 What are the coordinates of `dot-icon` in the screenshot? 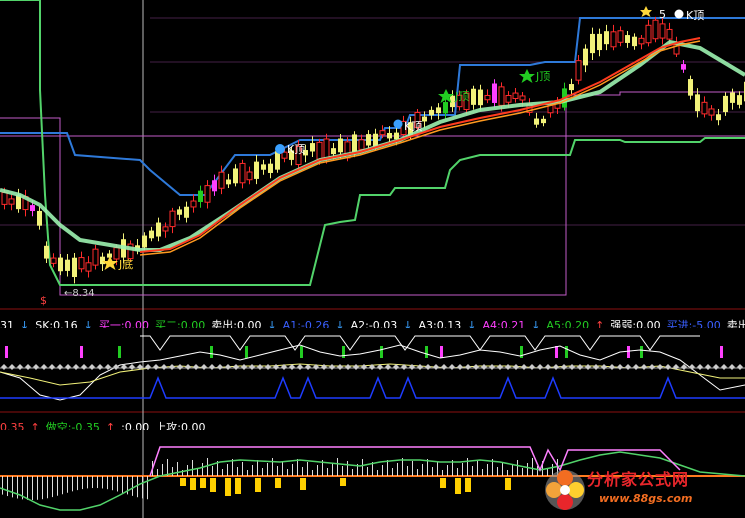 It's located at (679, 14).